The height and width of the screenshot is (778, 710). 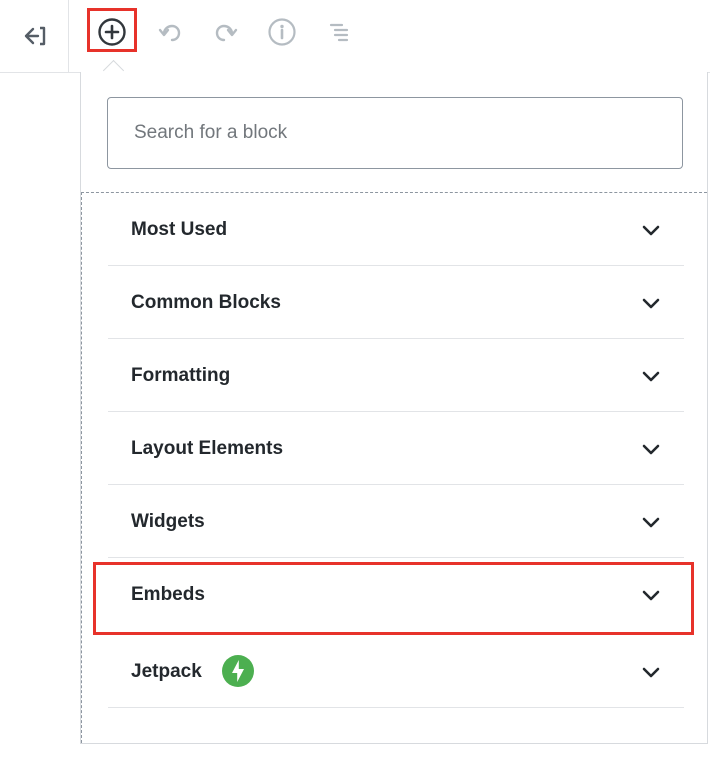 I want to click on add-block-button, so click(x=112, y=32).